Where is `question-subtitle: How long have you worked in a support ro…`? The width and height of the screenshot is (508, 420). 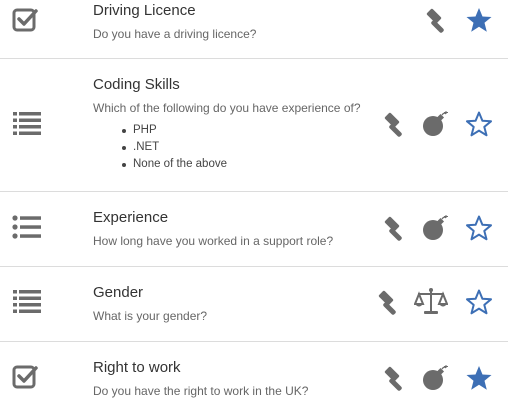 question-subtitle: How long have you worked in a support ro… is located at coordinates (213, 241).